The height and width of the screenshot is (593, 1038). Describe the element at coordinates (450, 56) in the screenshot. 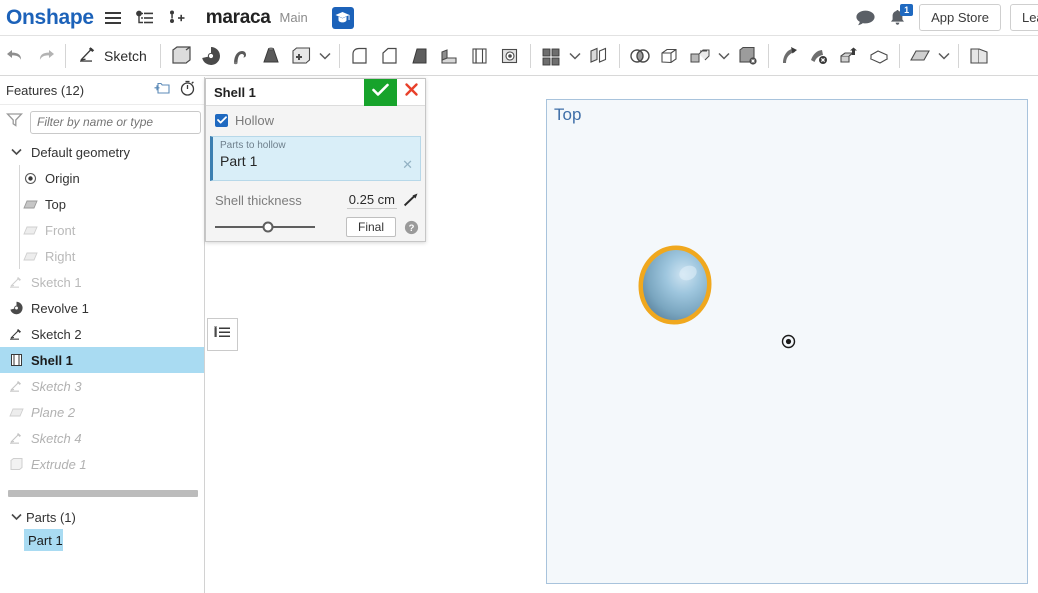

I see `rib-tool` at that location.